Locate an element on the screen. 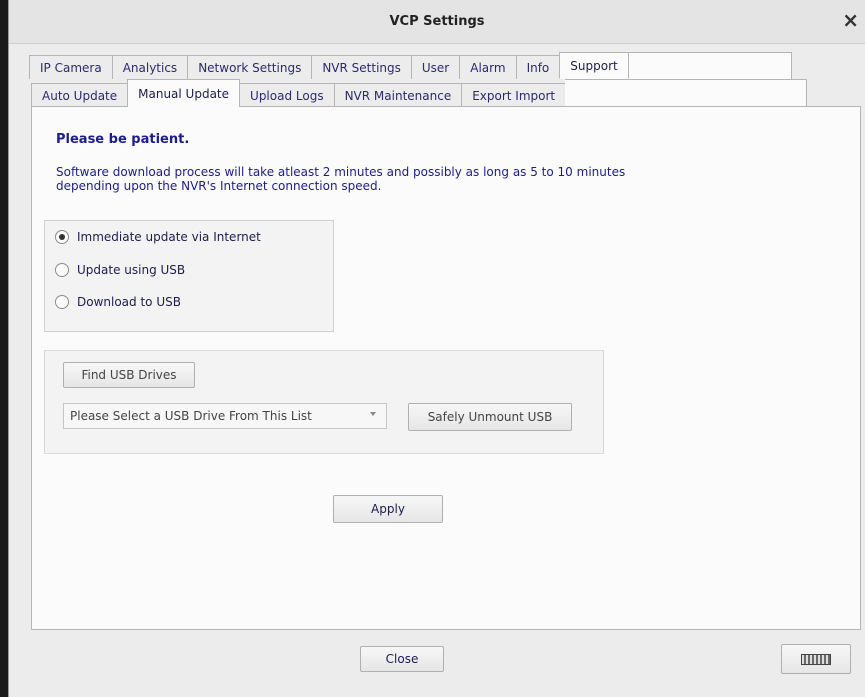  tab-alarm: Alarm is located at coordinates (488, 67).